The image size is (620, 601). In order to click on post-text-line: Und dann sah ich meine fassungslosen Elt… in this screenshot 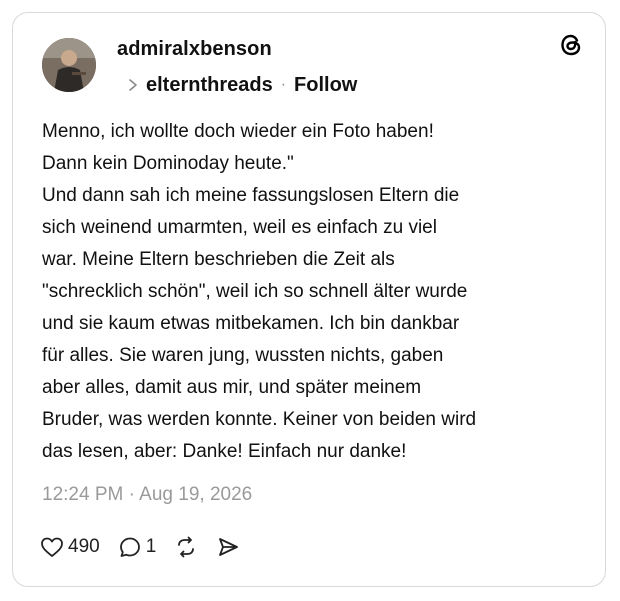, I will do `click(251, 195)`.